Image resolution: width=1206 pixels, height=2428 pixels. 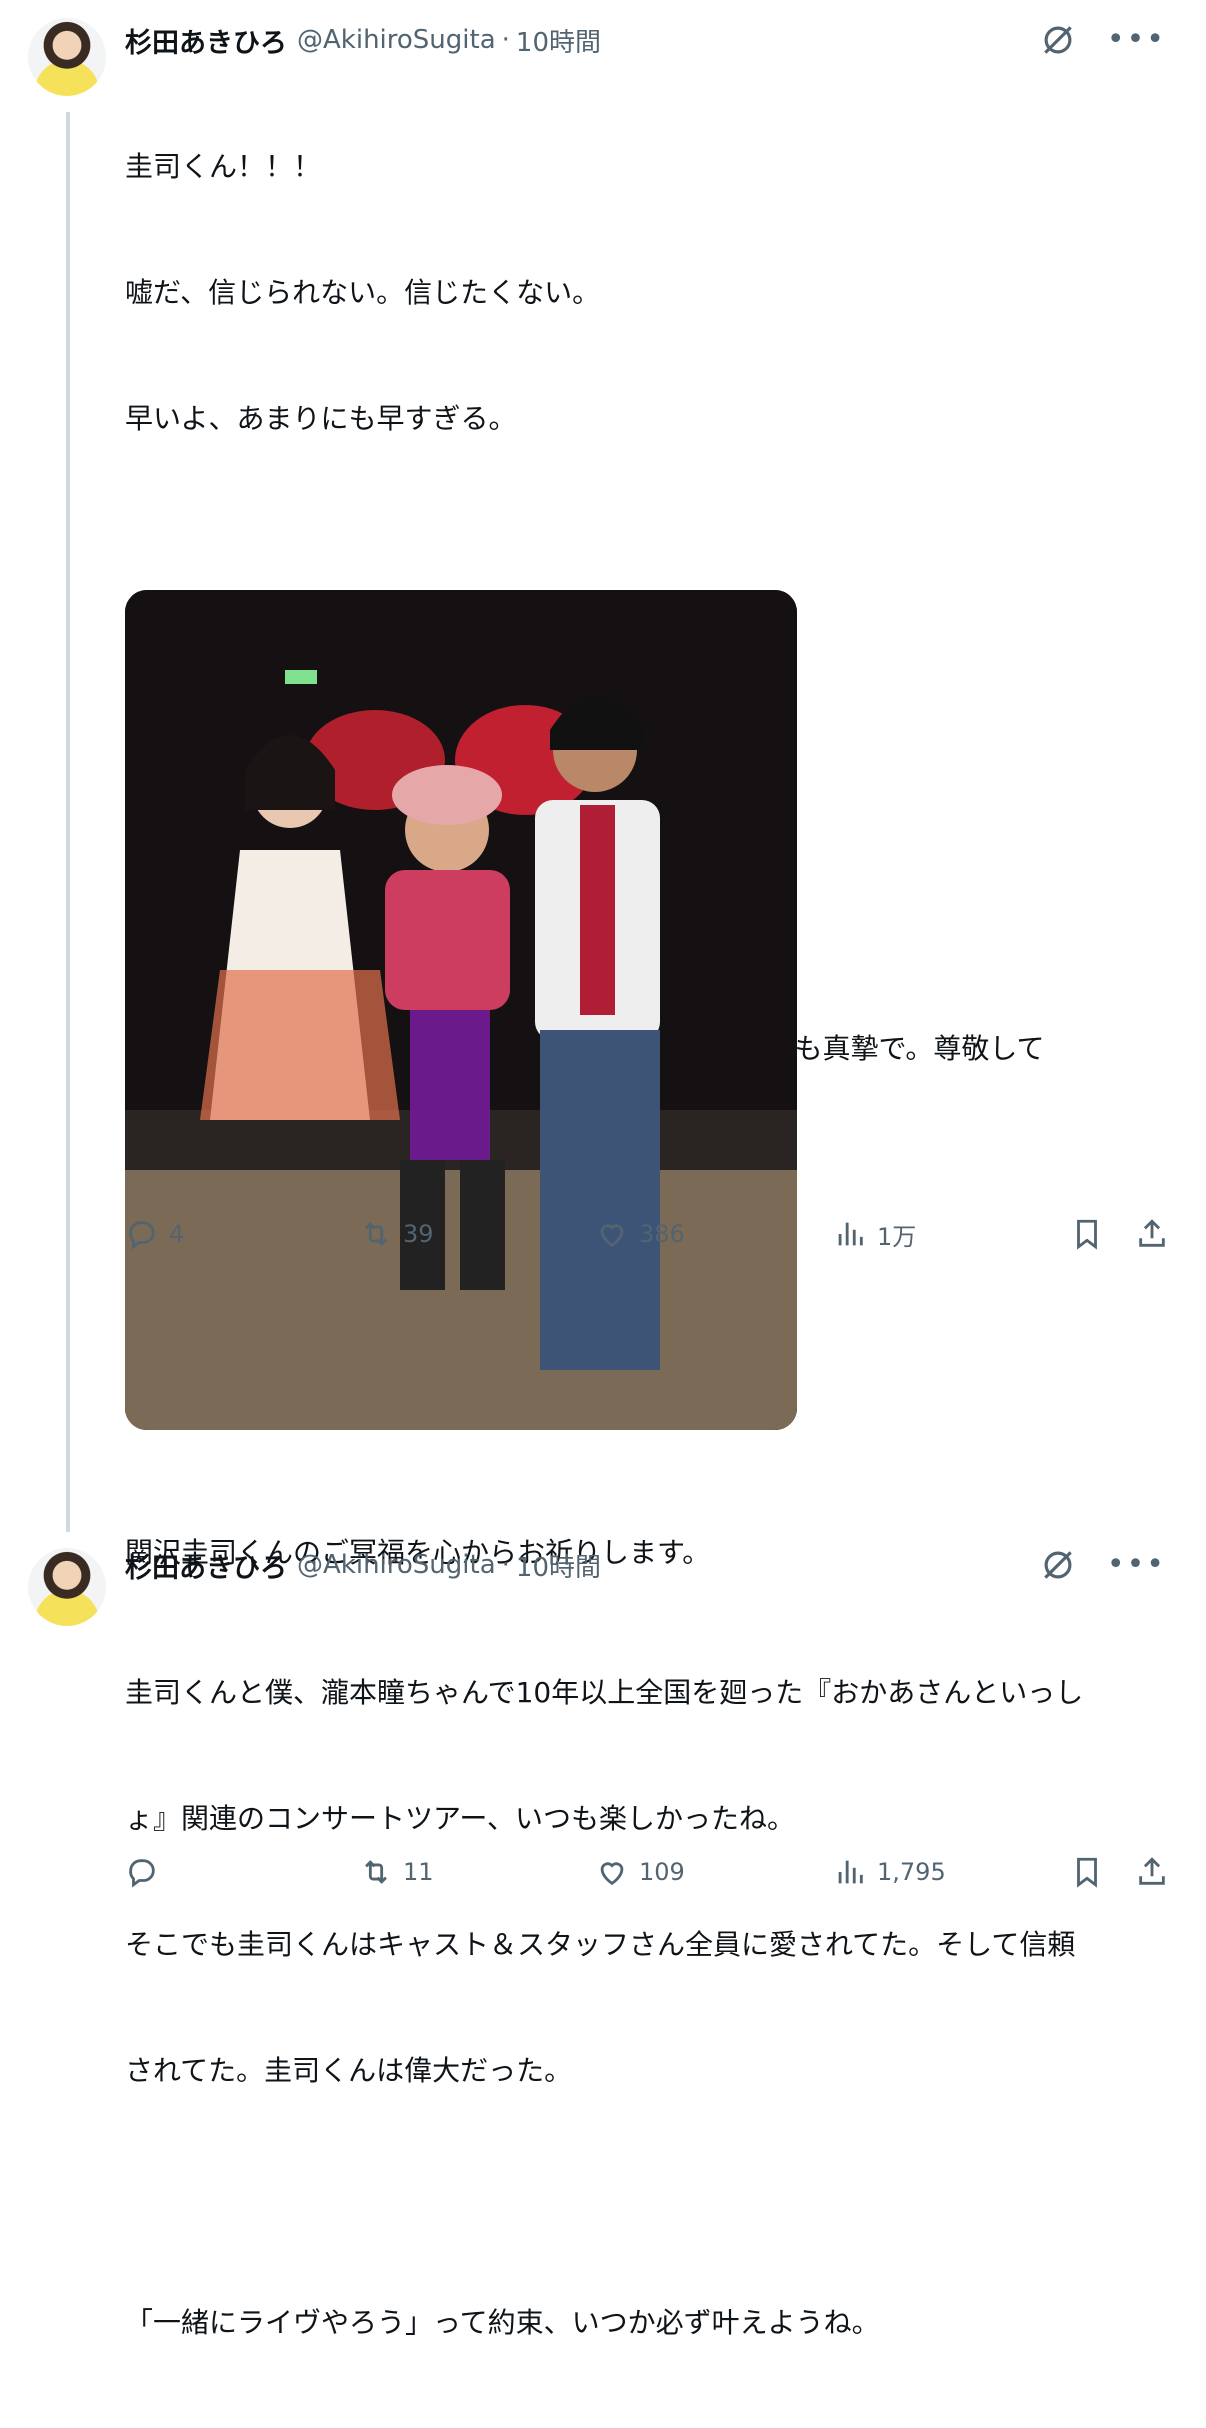 What do you see at coordinates (396, 1872) in the screenshot?
I see `retweet-button: 11` at bounding box center [396, 1872].